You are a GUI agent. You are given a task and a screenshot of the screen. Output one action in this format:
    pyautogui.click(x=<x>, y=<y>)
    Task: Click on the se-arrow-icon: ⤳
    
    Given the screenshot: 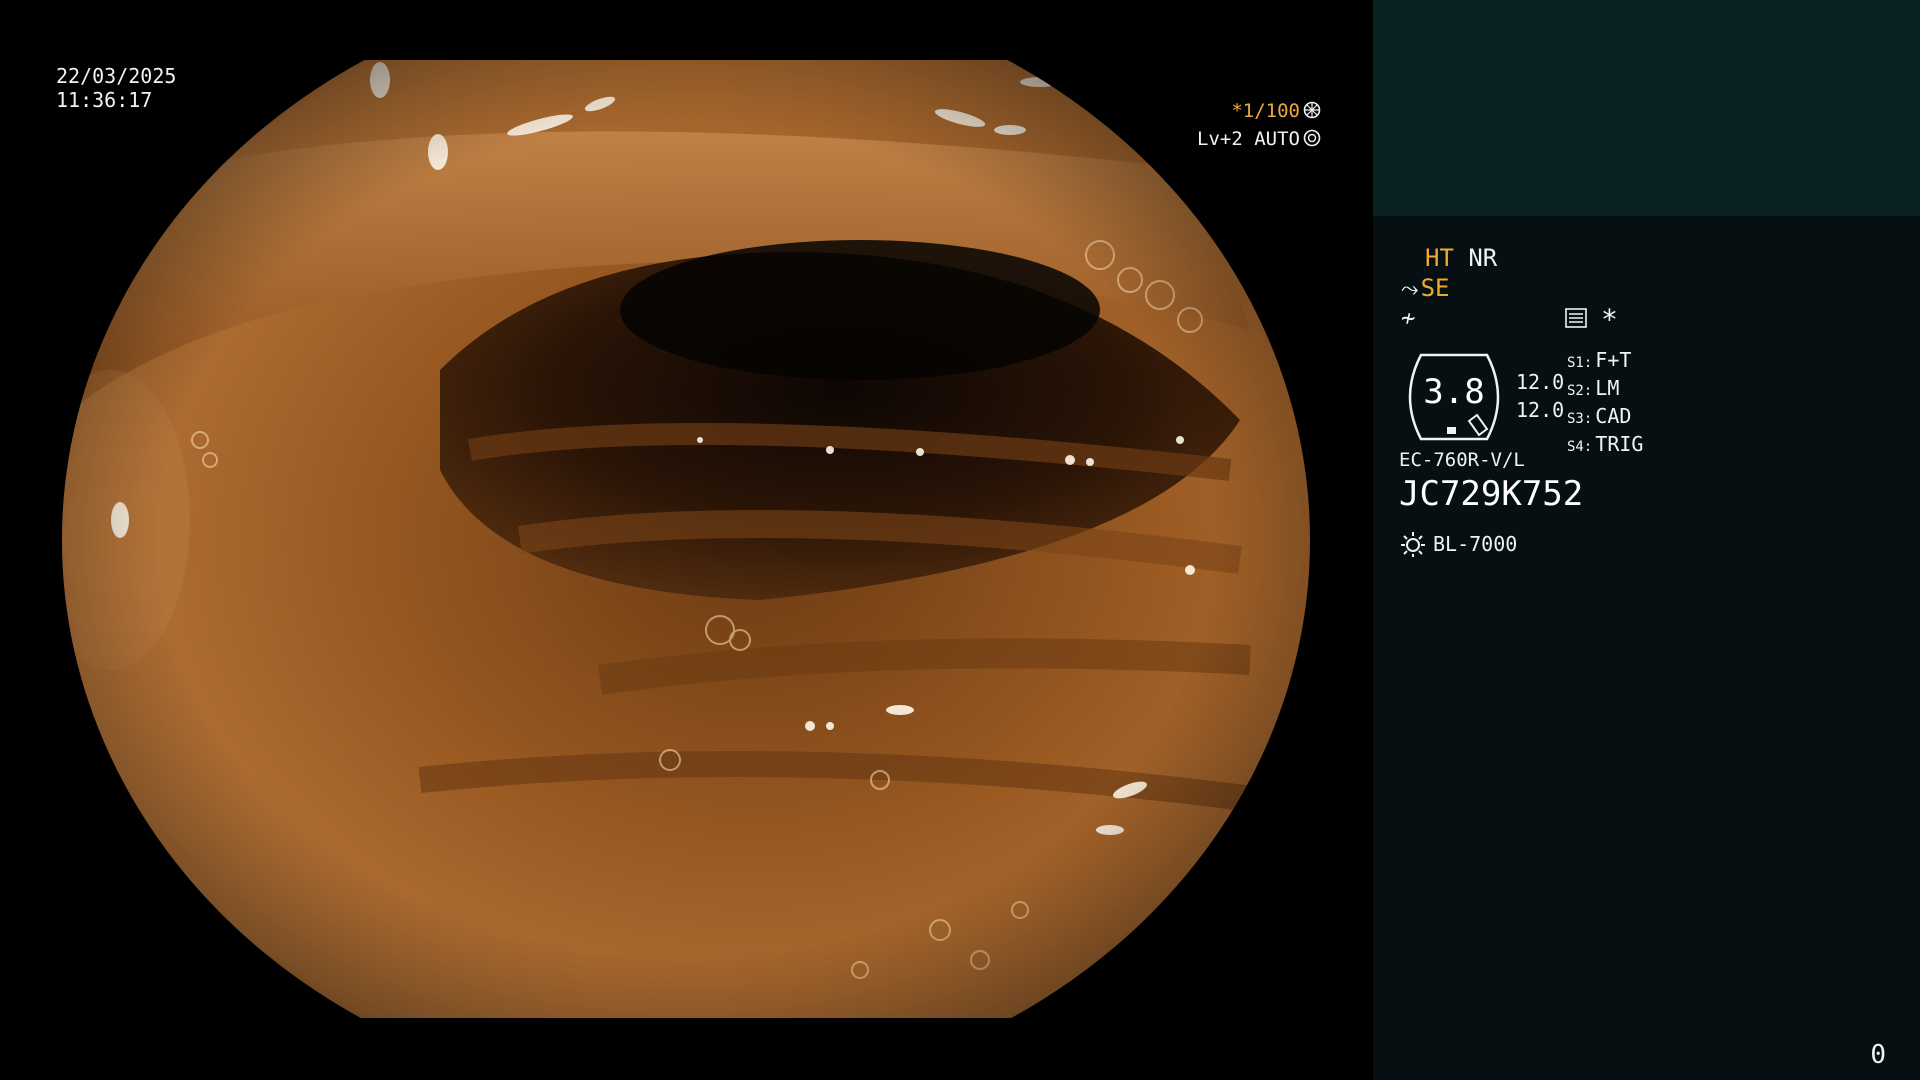 What is the action you would take?
    pyautogui.click(x=1410, y=289)
    